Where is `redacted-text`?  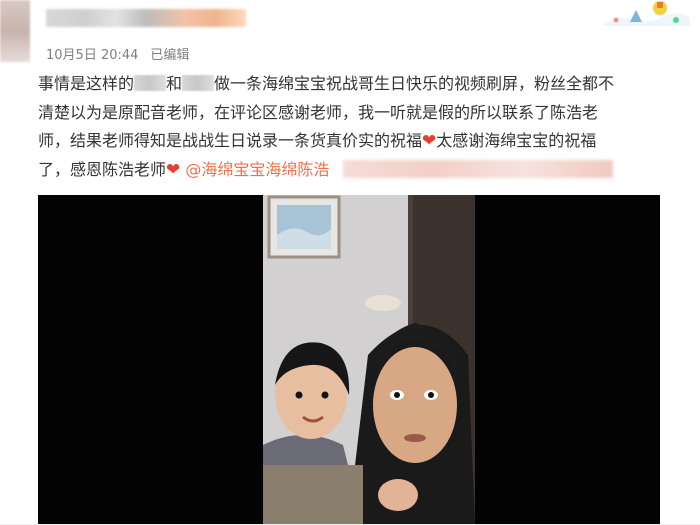
redacted-text is located at coordinates (478, 168).